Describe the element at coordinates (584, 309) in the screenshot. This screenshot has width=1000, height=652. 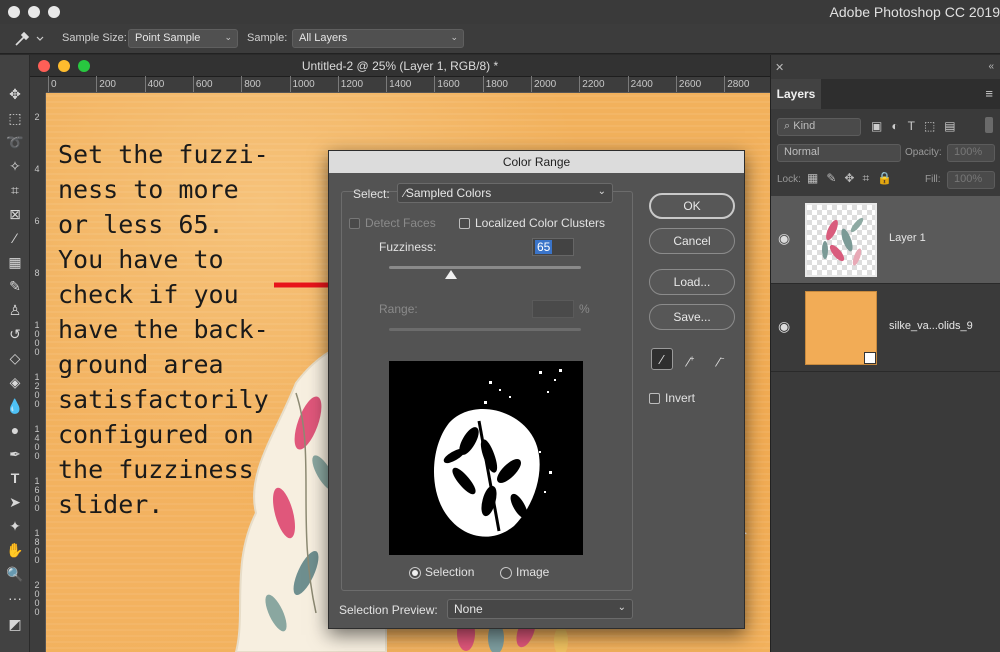
I see `range-unit: %` at that location.